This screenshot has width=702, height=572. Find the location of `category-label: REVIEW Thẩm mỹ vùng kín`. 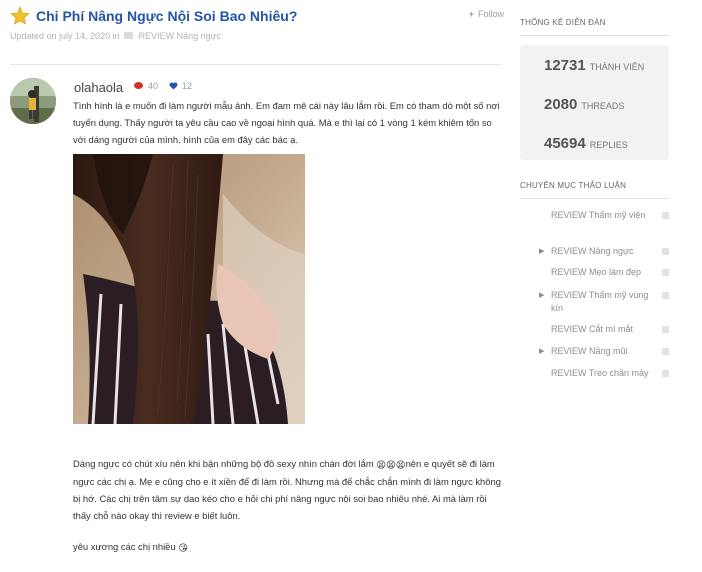

category-label: REVIEW Thẩm mỹ vùng kín is located at coordinates (600, 301).